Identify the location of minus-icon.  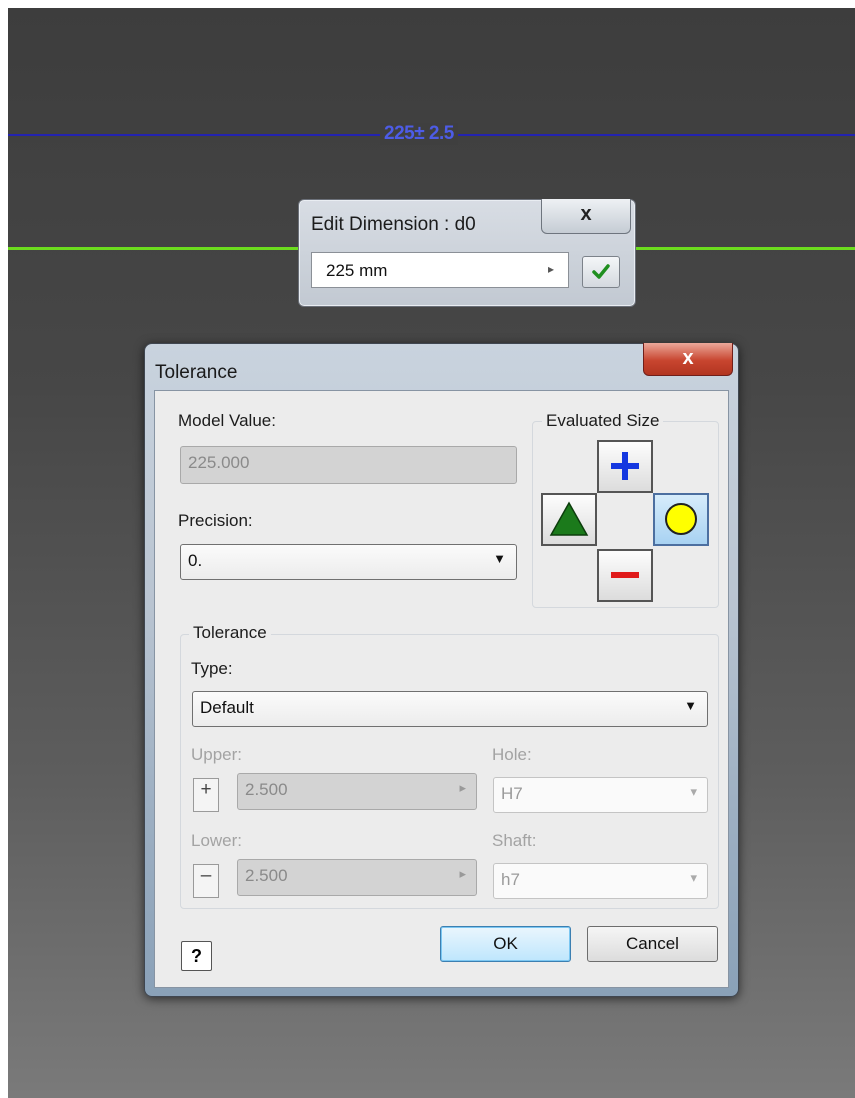
(625, 575).